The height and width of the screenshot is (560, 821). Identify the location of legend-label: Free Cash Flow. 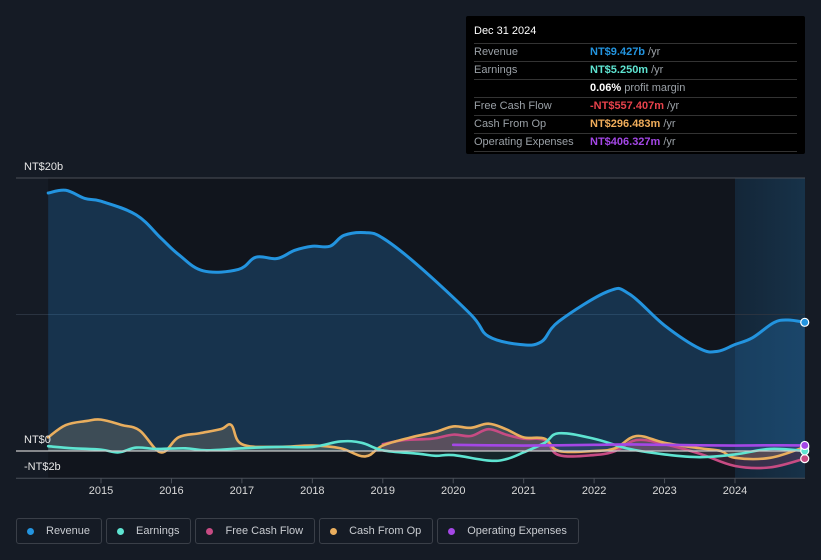
(264, 531).